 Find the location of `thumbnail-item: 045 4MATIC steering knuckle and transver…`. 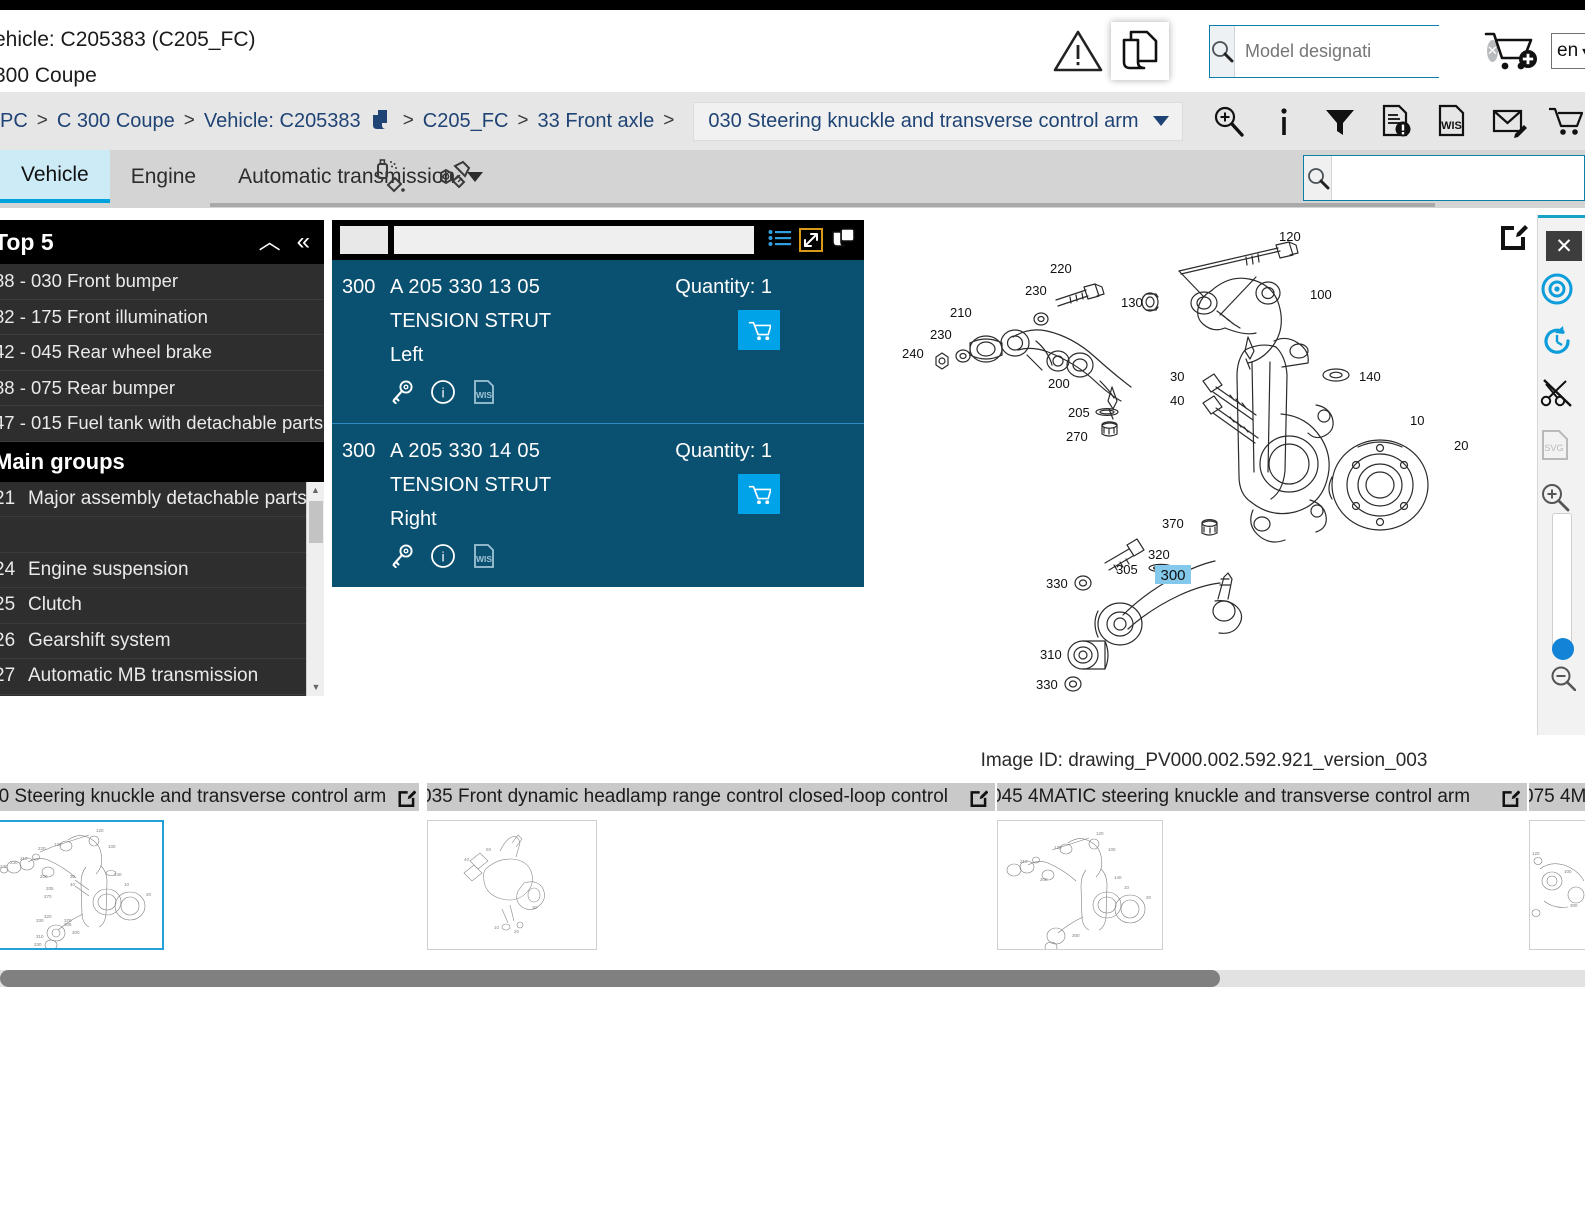

thumbnail-item: 045 4MATIC steering knuckle and transver… is located at coordinates (1262, 866).